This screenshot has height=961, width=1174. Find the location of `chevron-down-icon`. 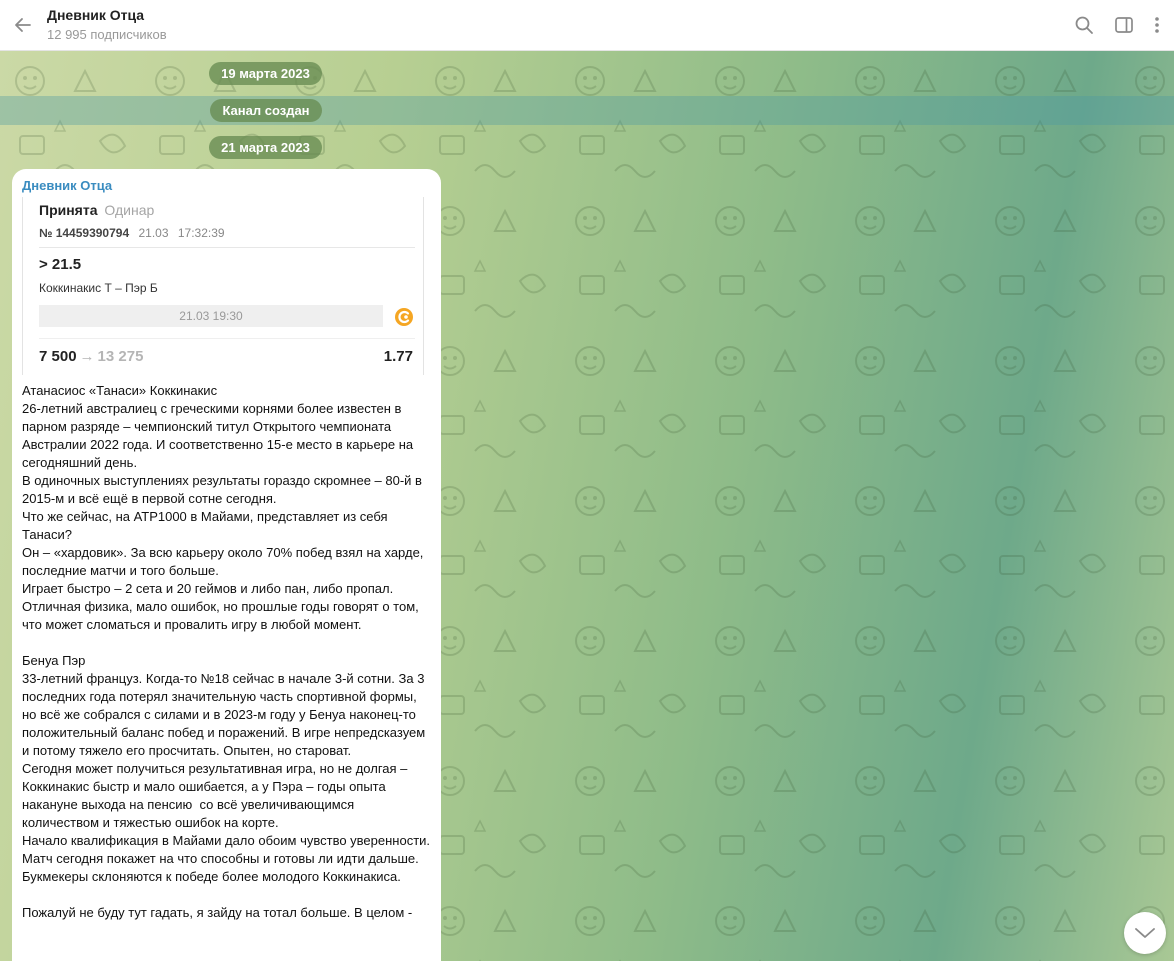

chevron-down-icon is located at coordinates (1145, 933).